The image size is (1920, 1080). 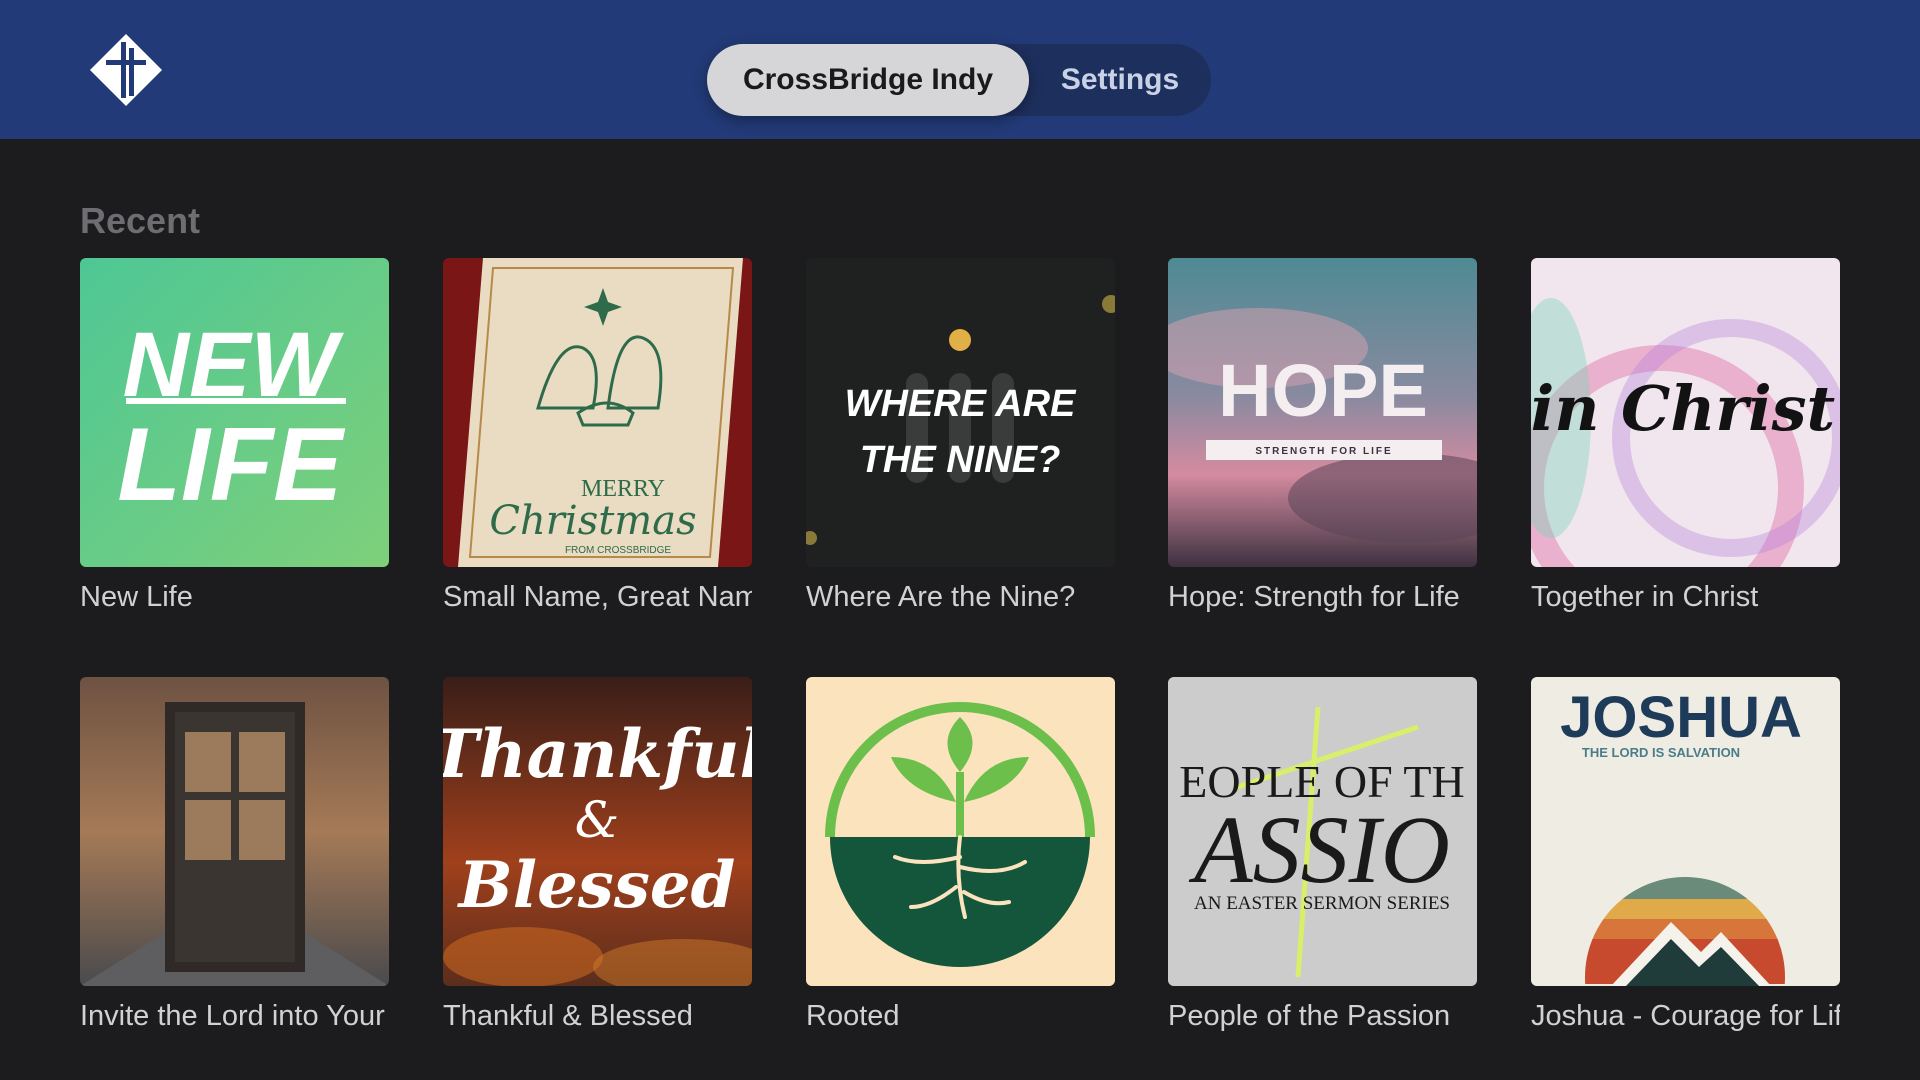 What do you see at coordinates (1319, 849) in the screenshot?
I see `art-text: ASSIO` at bounding box center [1319, 849].